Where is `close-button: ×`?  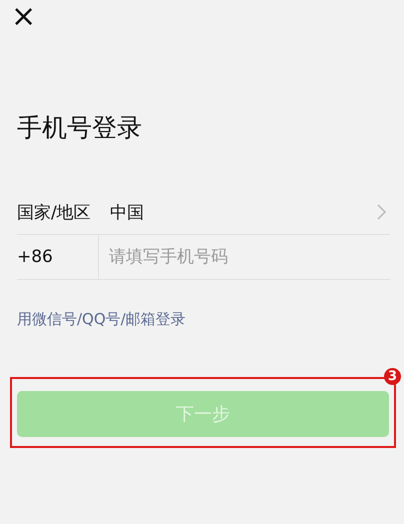 close-button: × is located at coordinates (23, 17).